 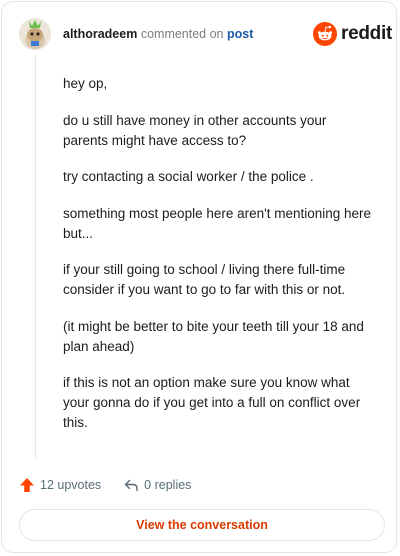 I want to click on comment-header: althoradeem commented on post, so click(x=158, y=34).